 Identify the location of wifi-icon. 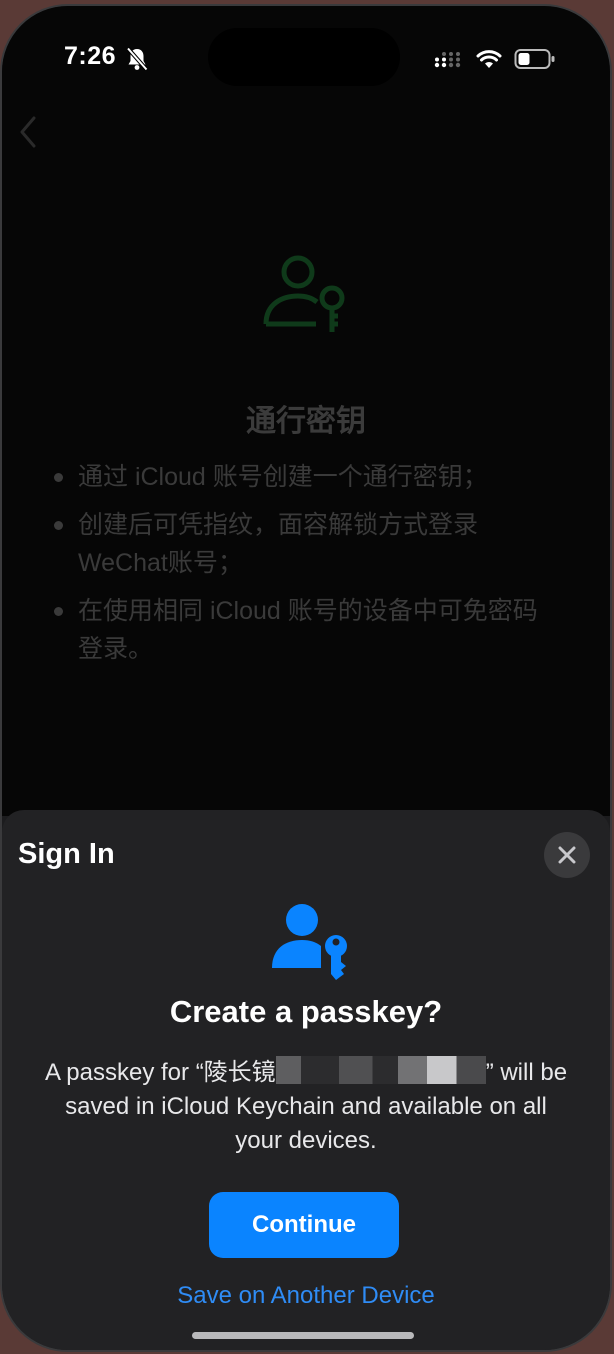
(489, 59).